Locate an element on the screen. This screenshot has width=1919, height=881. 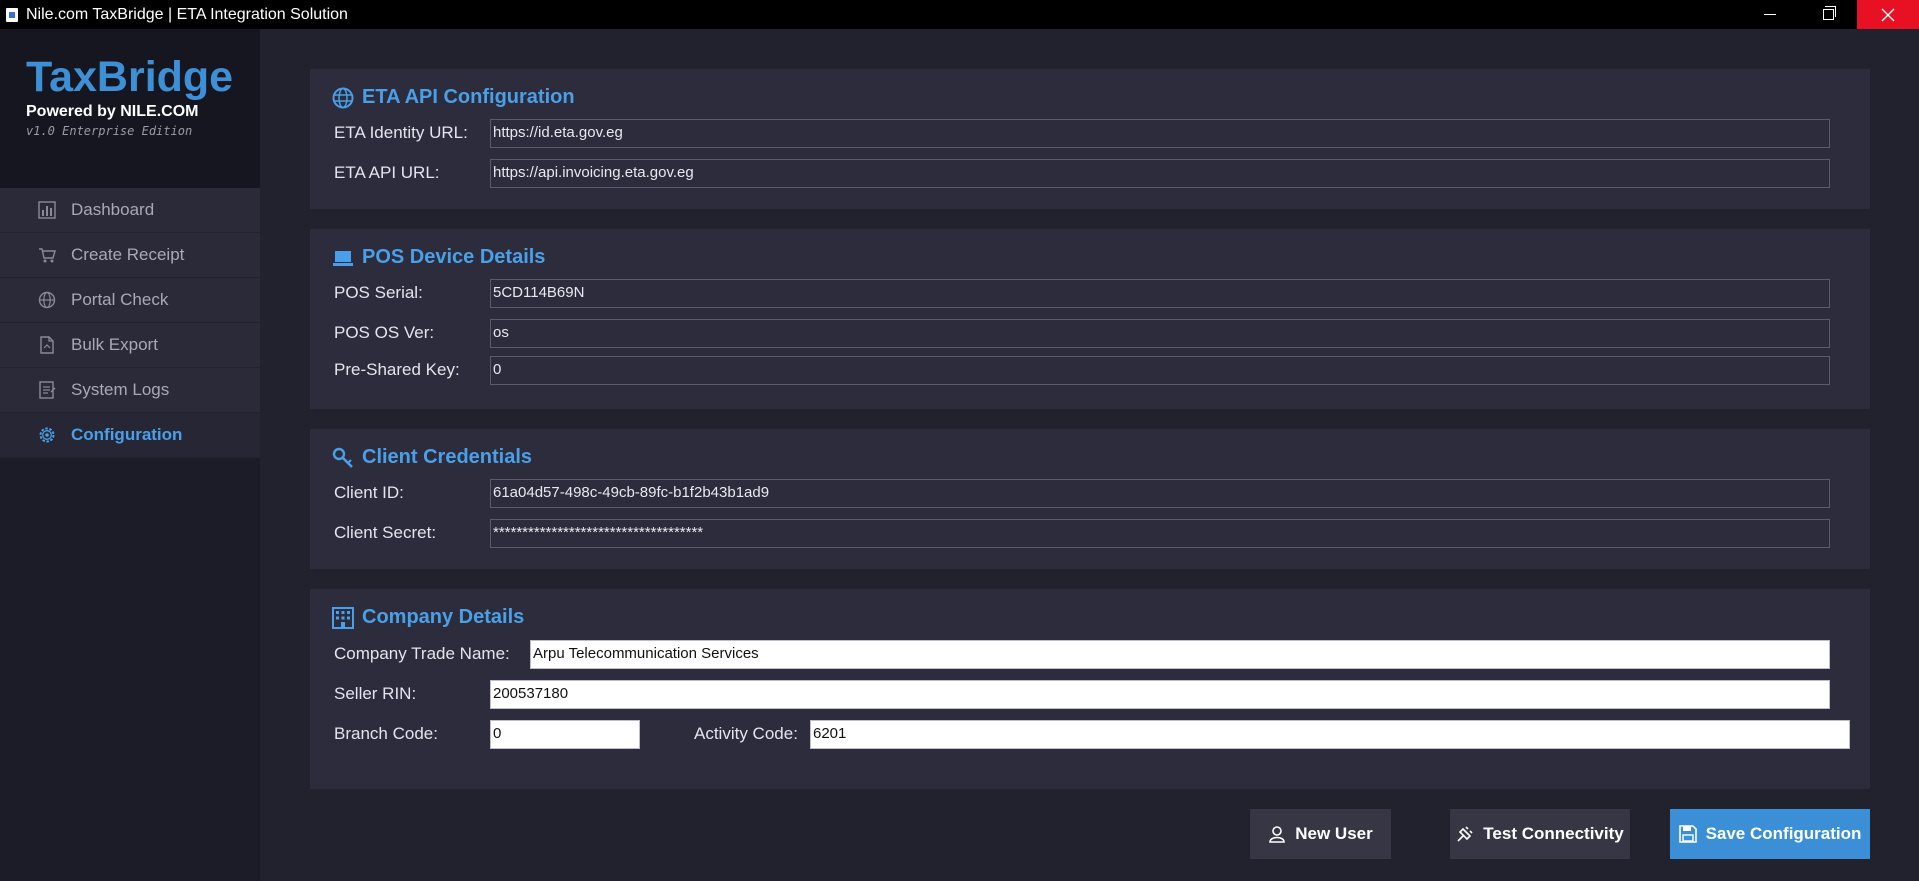
sidebar-item-label: Create Receipt is located at coordinates (128, 254).